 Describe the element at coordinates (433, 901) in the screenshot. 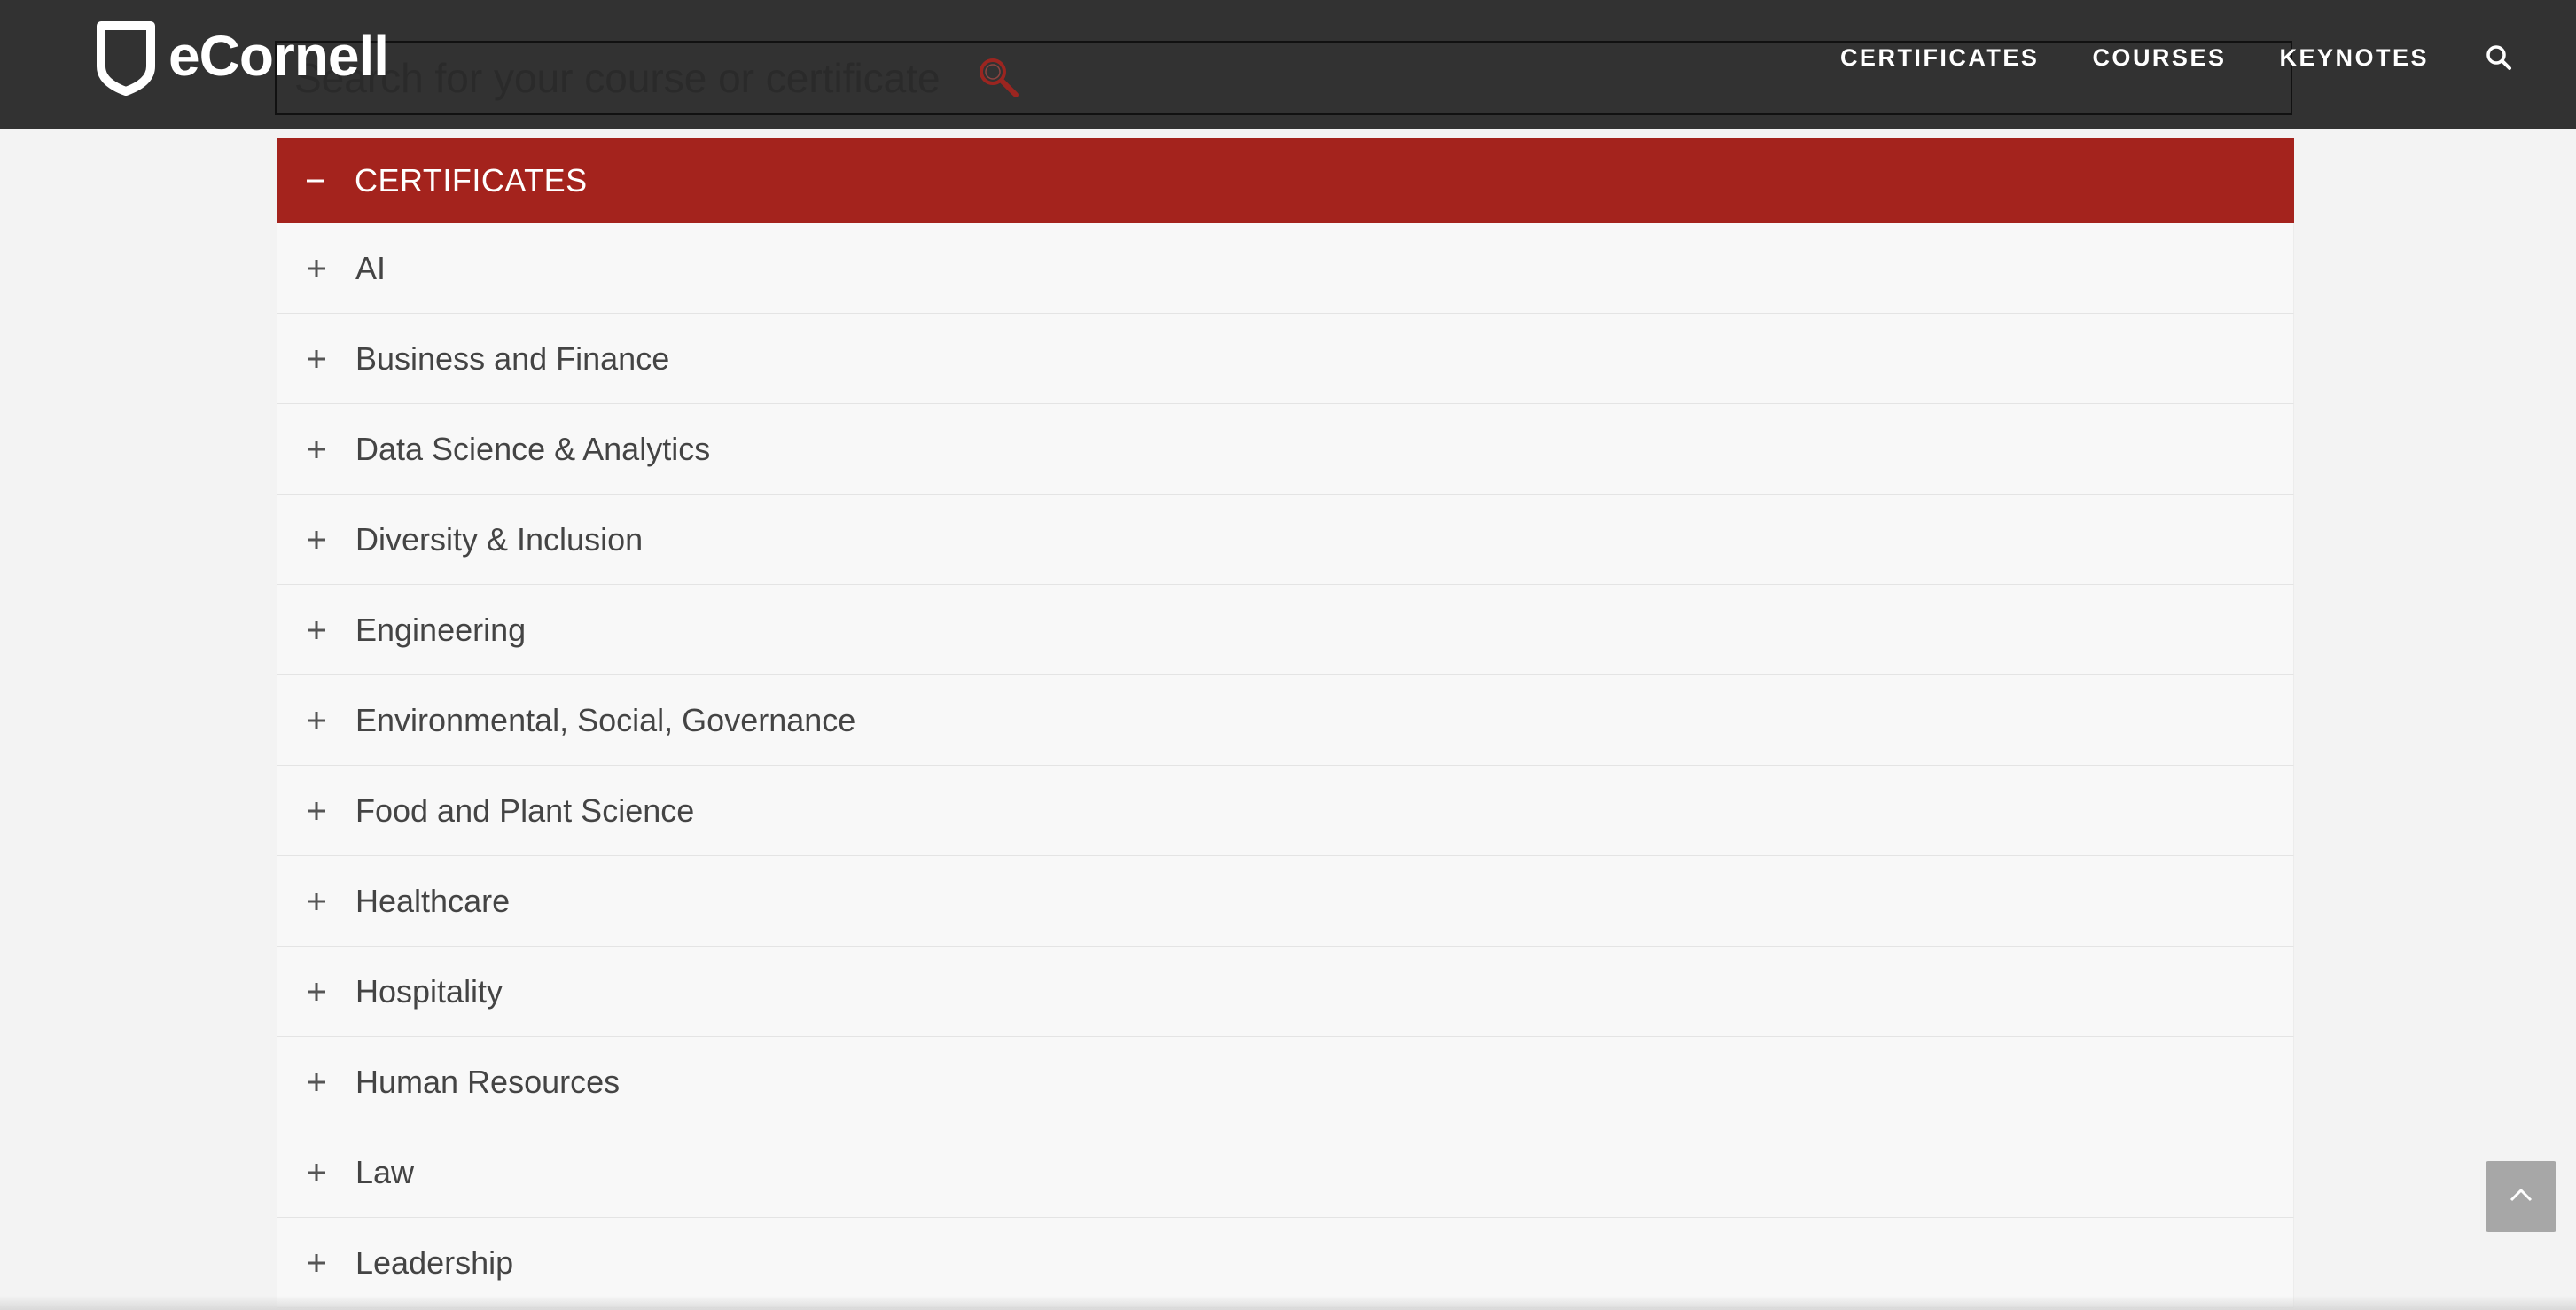

I see `category-label: Healthcare` at that location.